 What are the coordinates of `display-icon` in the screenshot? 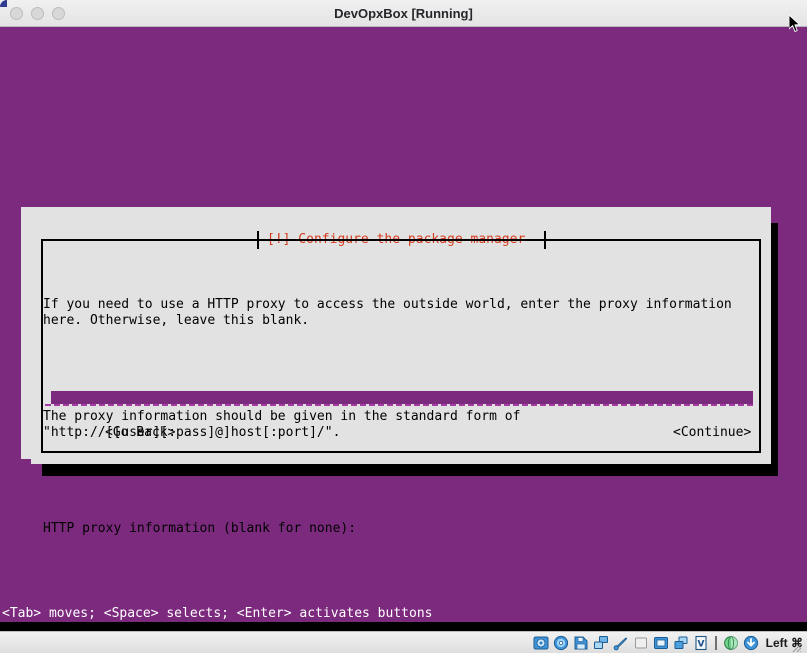 It's located at (661, 643).